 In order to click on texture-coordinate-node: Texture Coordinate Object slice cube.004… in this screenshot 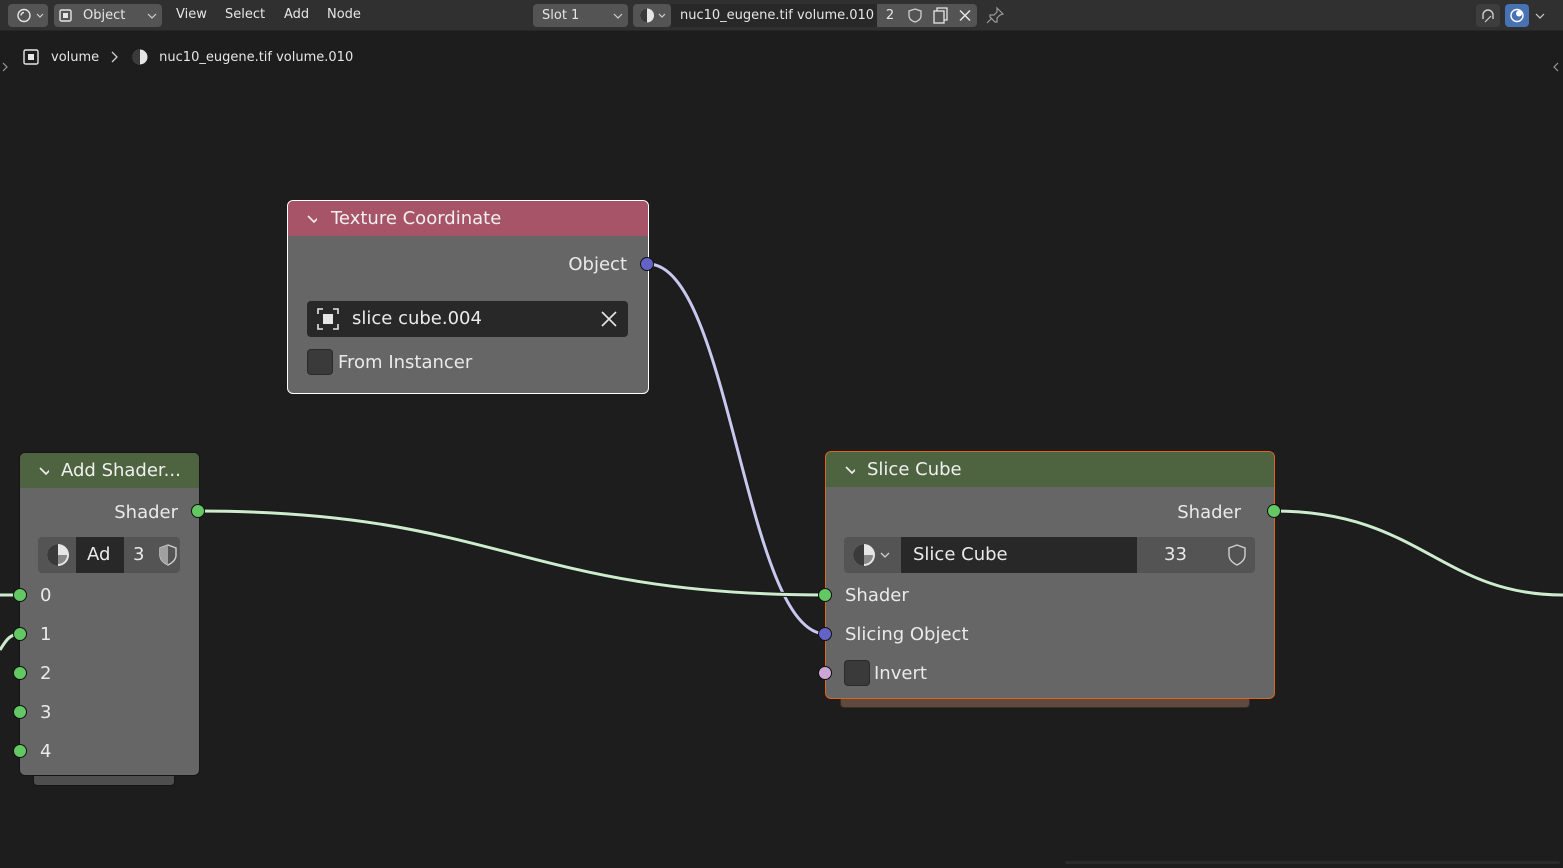, I will do `click(468, 297)`.